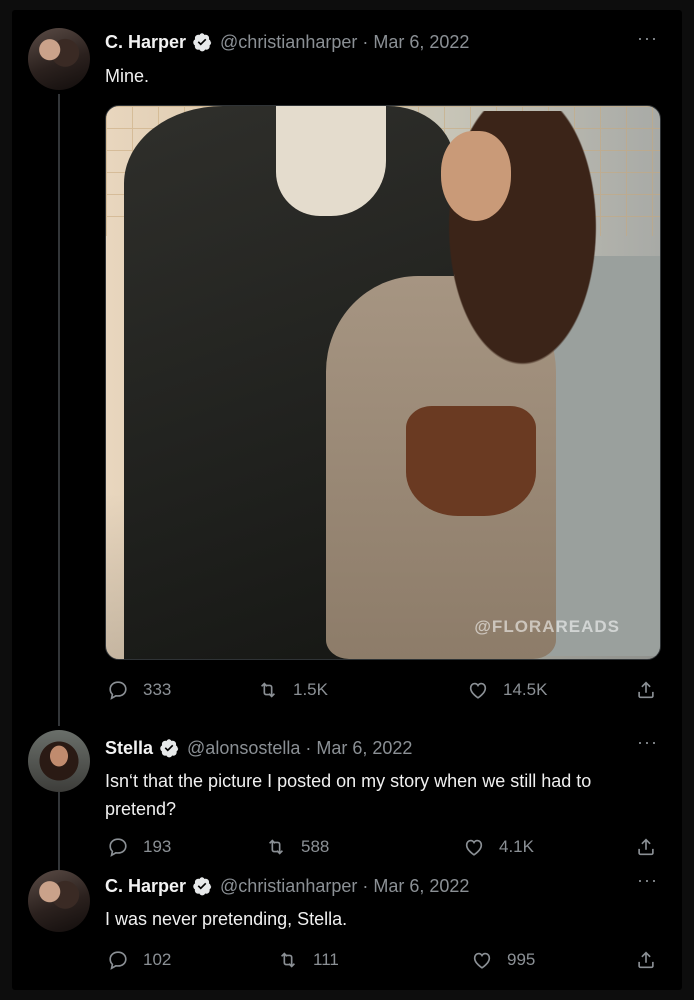 The width and height of the screenshot is (694, 1000). Describe the element at coordinates (127, 76) in the screenshot. I see `tweet-text: Mine.` at that location.